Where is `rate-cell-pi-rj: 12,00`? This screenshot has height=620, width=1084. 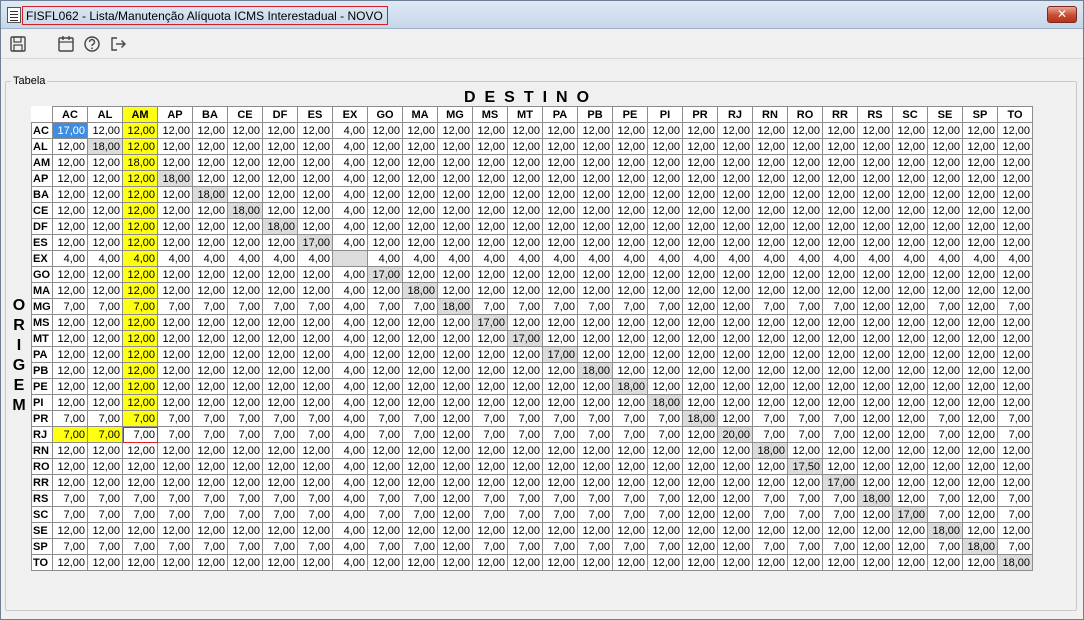 rate-cell-pi-rj: 12,00 is located at coordinates (735, 402).